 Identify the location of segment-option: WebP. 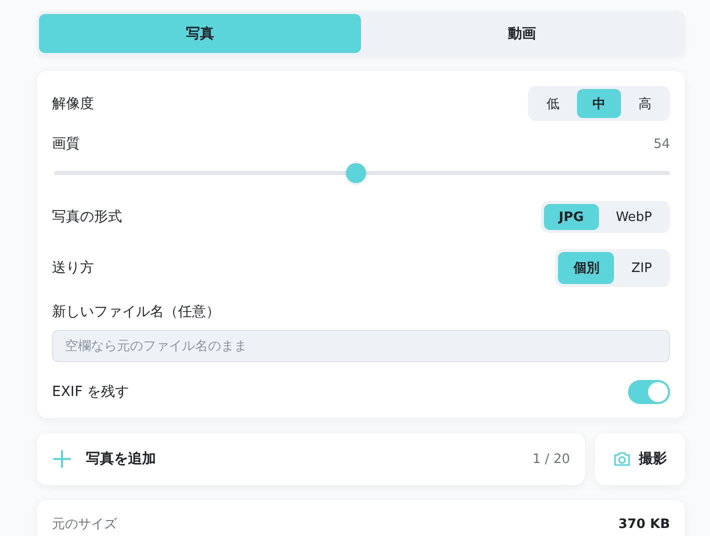
(633, 217).